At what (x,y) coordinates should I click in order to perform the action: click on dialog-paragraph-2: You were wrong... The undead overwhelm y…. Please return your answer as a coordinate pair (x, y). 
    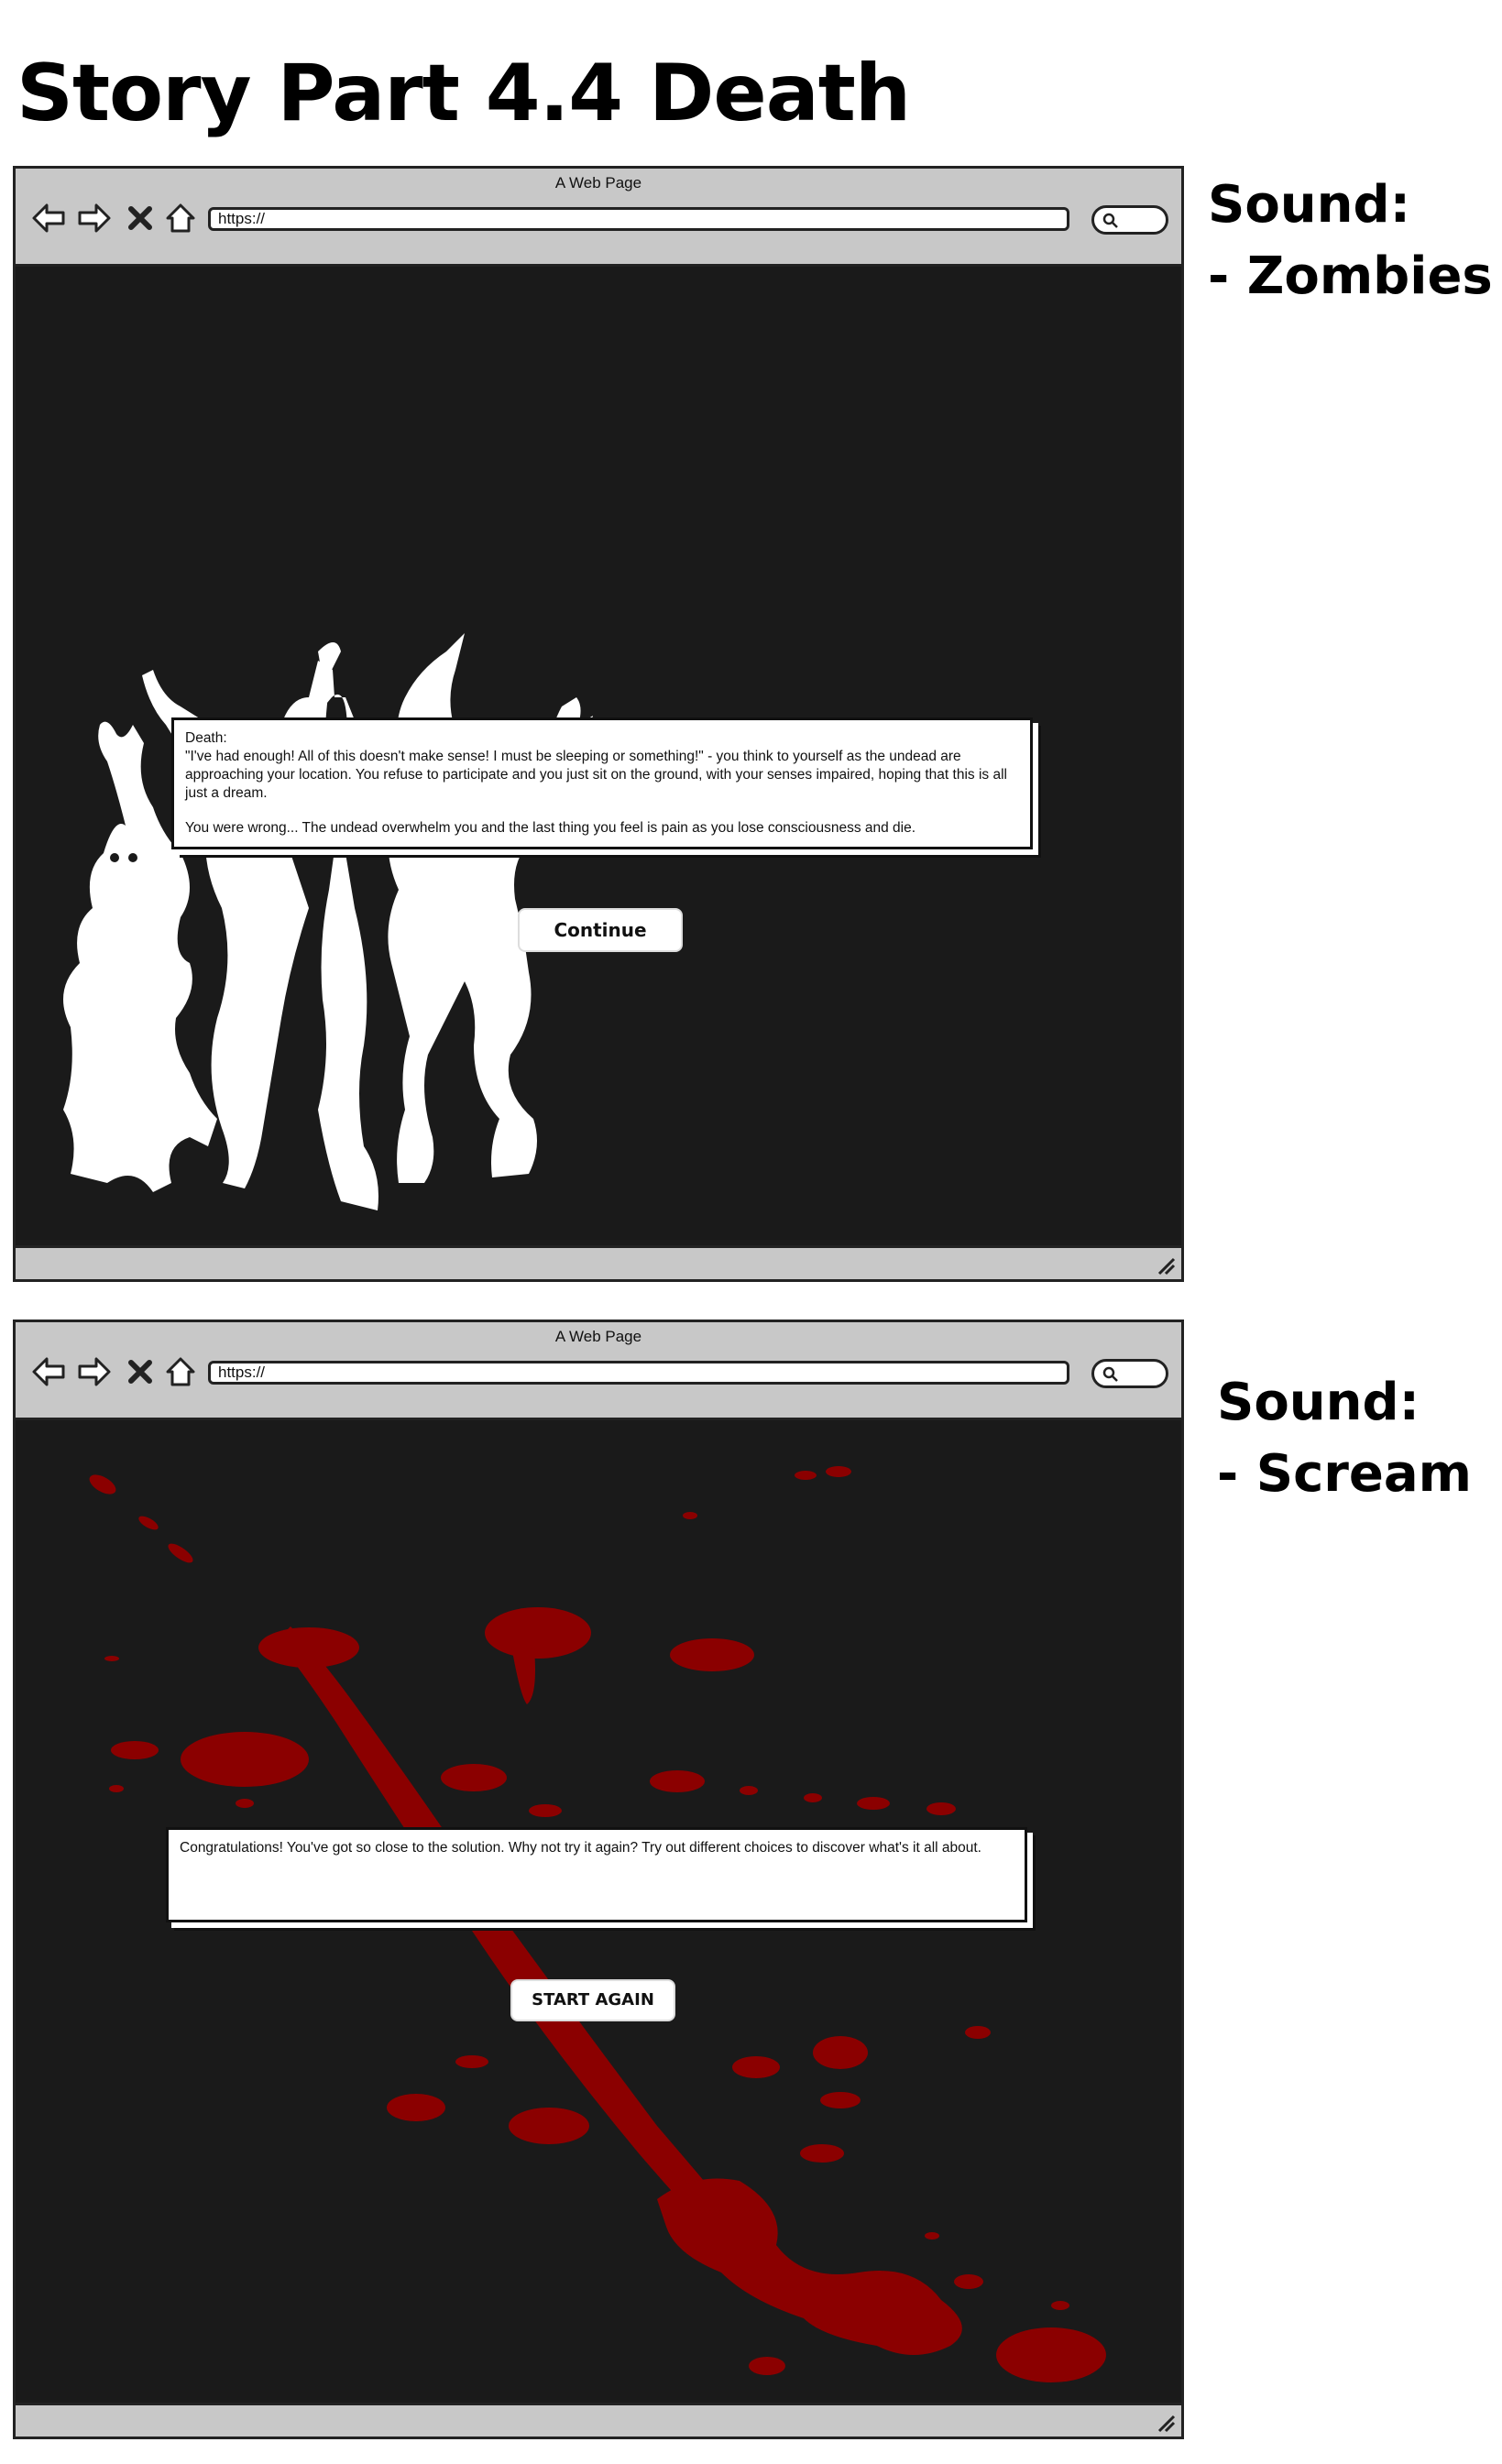
    Looking at the image, I should click on (550, 828).